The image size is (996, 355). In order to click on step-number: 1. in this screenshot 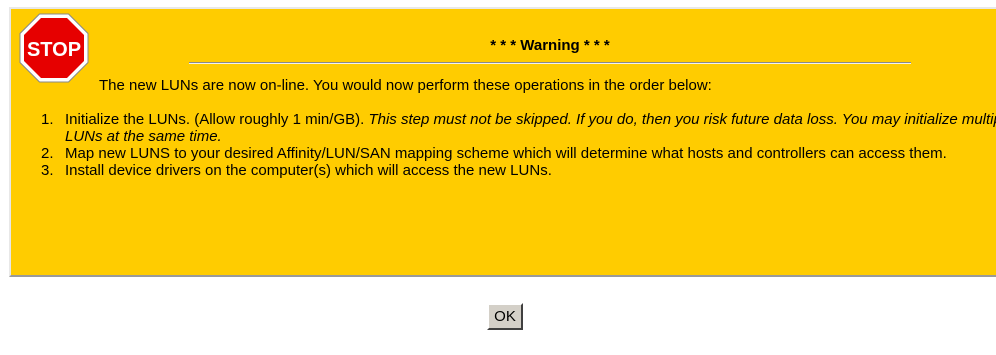, I will do `click(47, 119)`.